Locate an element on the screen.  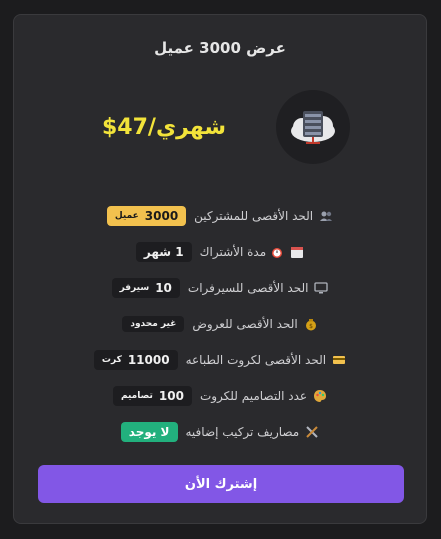
feature-value-badge: 10 سيرفر is located at coordinates (145, 288).